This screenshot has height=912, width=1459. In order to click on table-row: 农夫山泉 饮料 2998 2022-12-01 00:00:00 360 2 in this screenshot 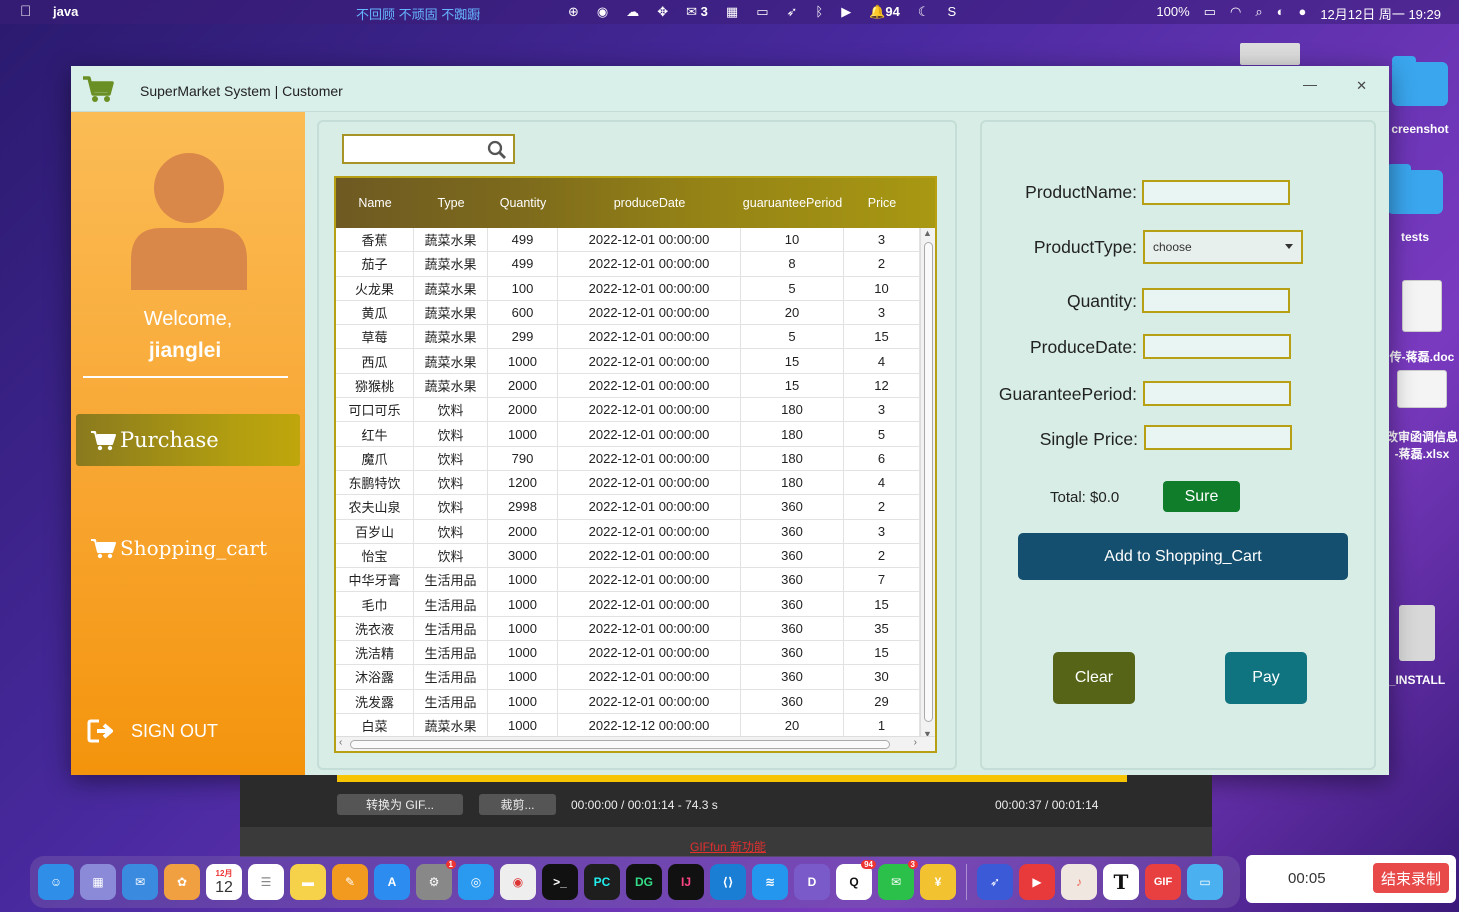, I will do `click(628, 507)`.